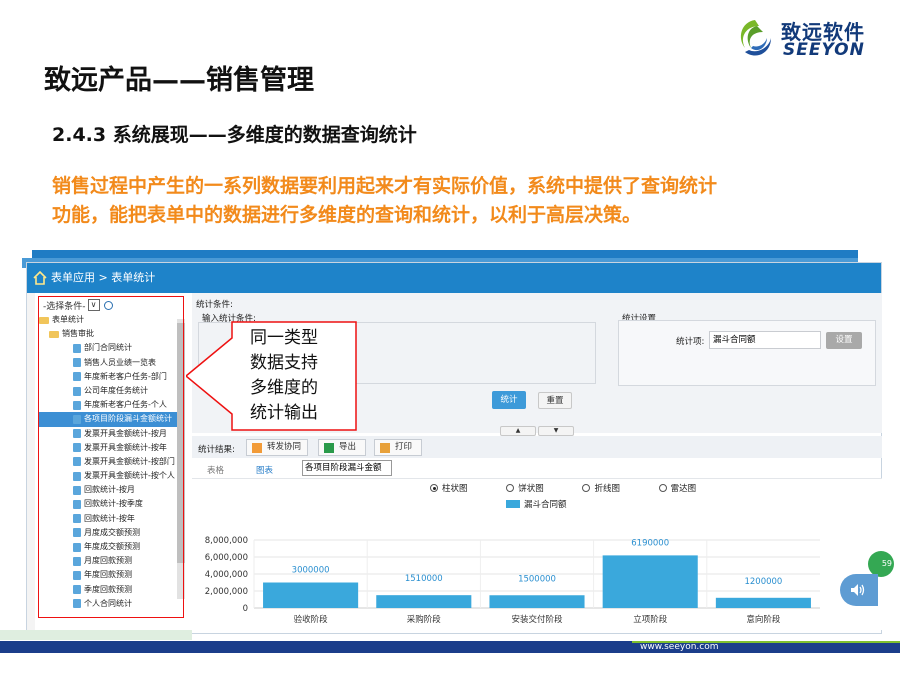 The height and width of the screenshot is (675, 900). Describe the element at coordinates (226, 592) in the screenshot. I see `y-tick-label: 2,000,000` at that location.